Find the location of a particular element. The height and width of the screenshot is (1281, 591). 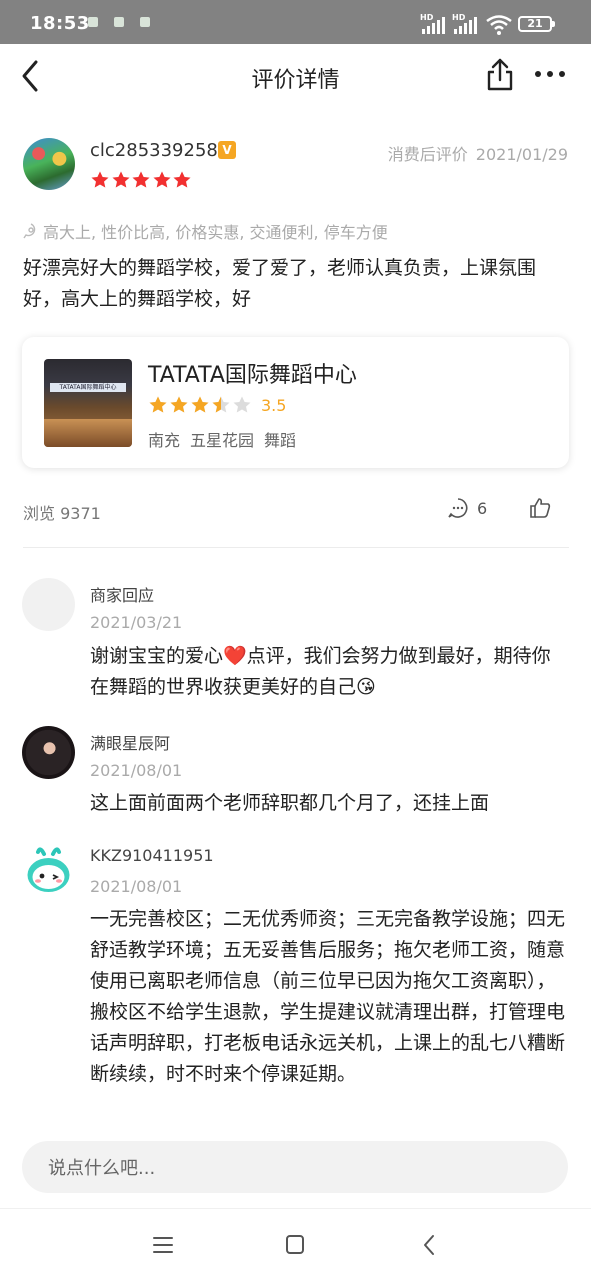

shop-image-sign: TATATA国际舞蹈中心 is located at coordinates (88, 387).